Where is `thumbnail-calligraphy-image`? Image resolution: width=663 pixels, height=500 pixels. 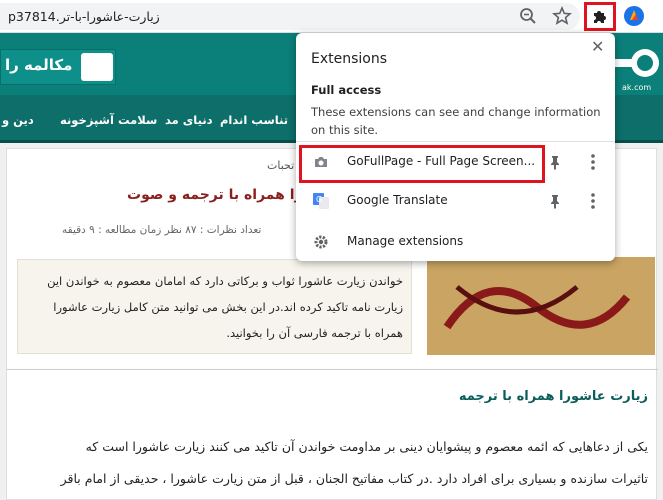
thumbnail-calligraphy-image is located at coordinates (541, 306).